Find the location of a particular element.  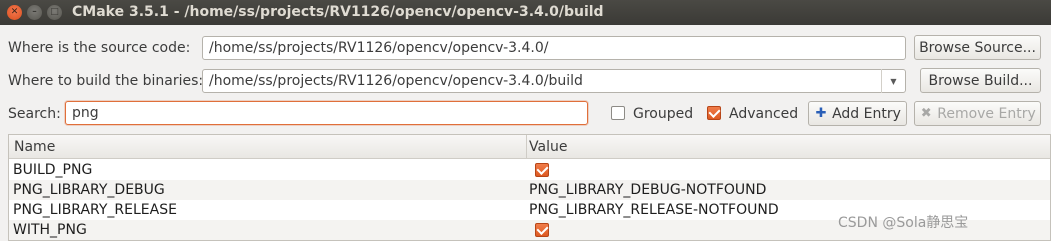

build-label: Where to build the binaries: is located at coordinates (106, 81).